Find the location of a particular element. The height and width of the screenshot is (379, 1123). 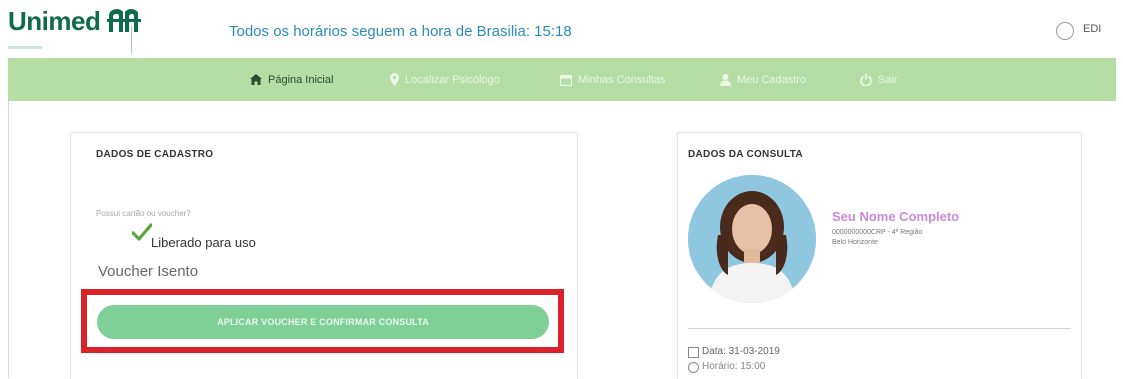

nav-item-home: Página Inicial is located at coordinates (291, 79).